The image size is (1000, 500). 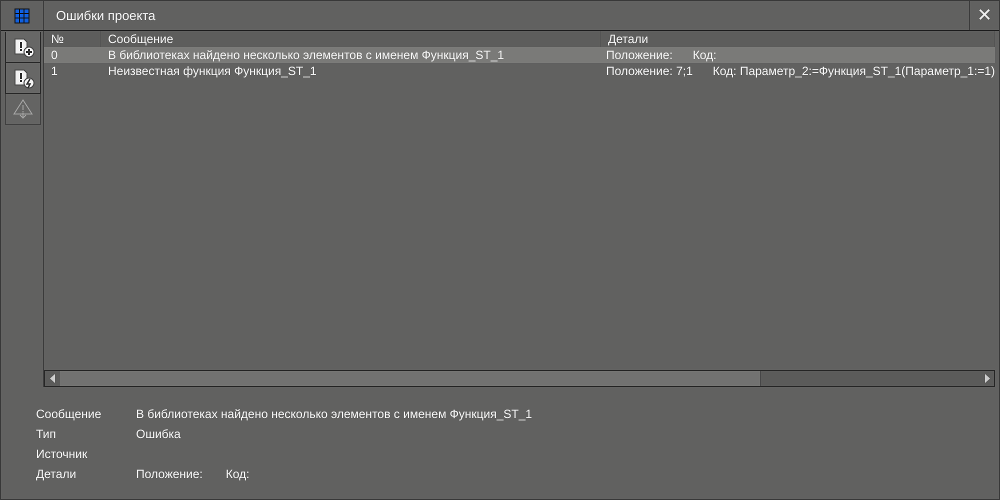 I want to click on detail-label: Сообщение, so click(x=69, y=414).